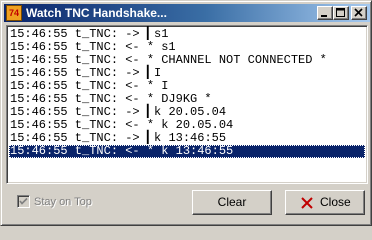 The height and width of the screenshot is (240, 372). I want to click on checkmark-icon, so click(23, 201).